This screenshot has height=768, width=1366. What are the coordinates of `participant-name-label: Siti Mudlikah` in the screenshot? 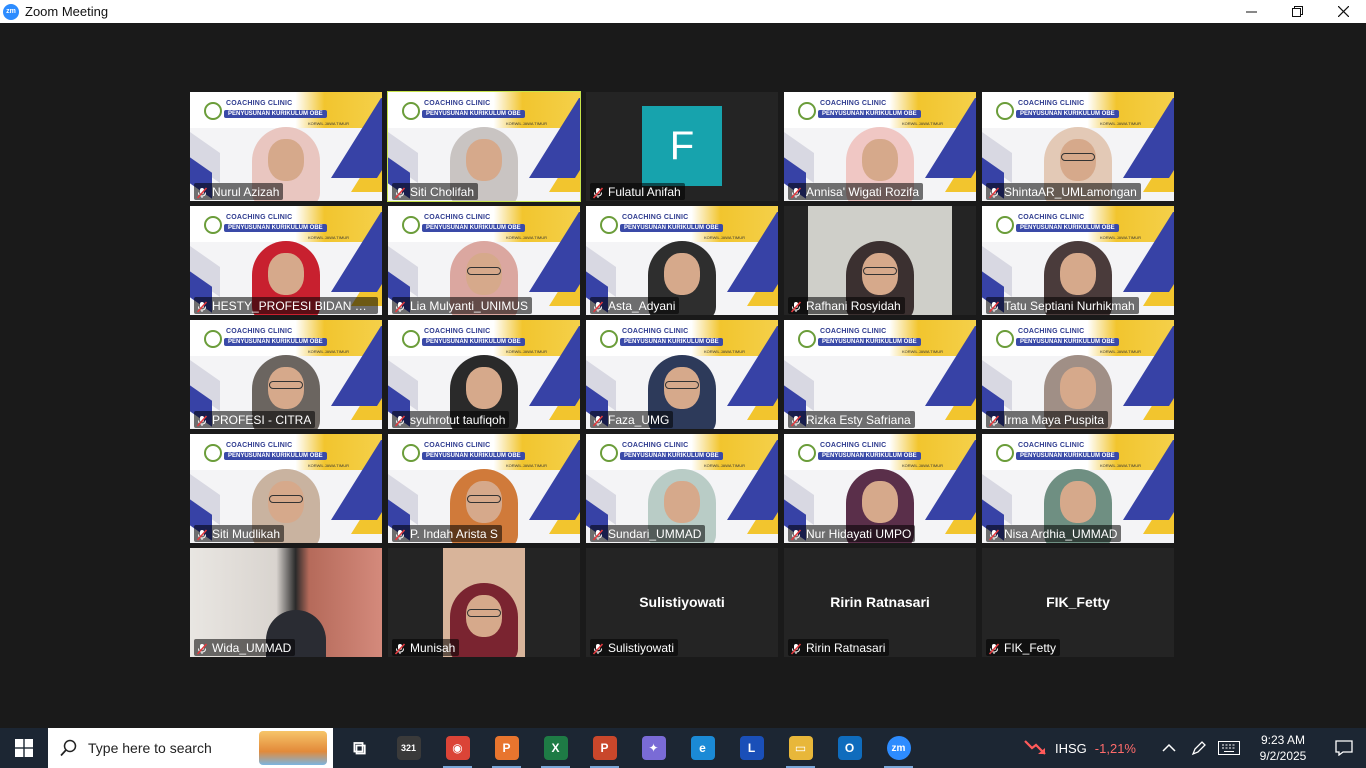 It's located at (239, 533).